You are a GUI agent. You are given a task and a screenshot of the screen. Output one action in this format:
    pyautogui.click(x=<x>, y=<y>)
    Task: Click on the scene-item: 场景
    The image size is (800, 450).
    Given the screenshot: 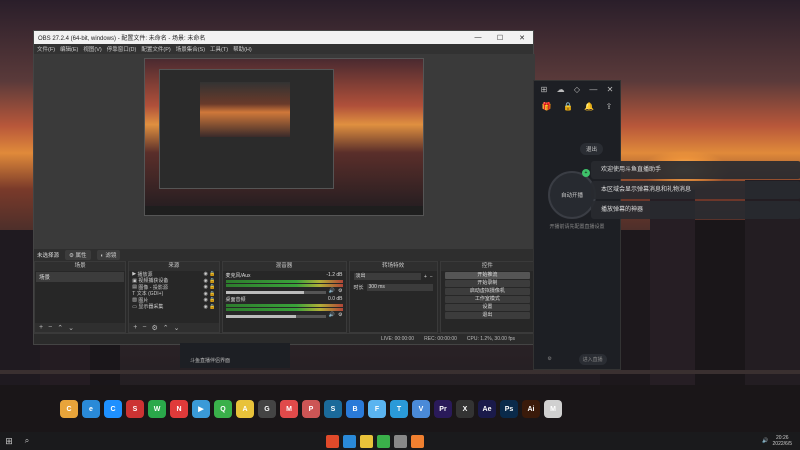 What is the action you would take?
    pyautogui.click(x=80, y=277)
    